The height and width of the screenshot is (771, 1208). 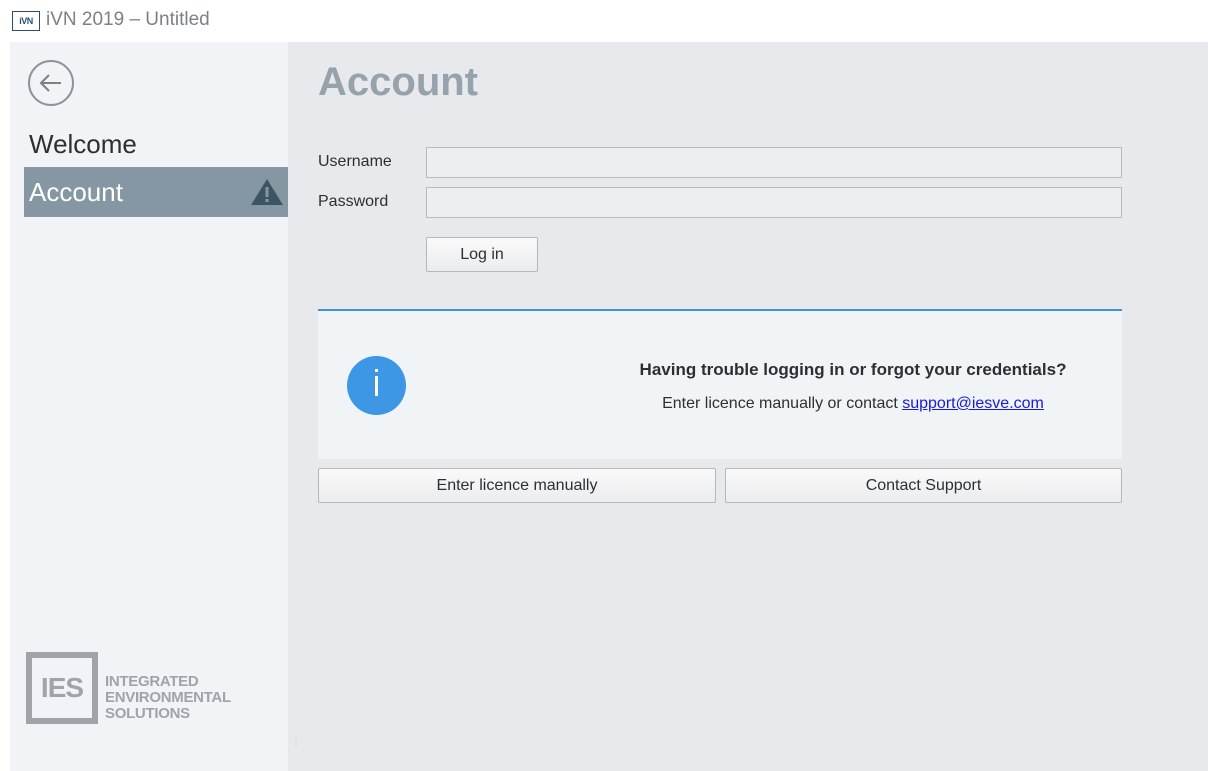 What do you see at coordinates (353, 201) in the screenshot?
I see `password-label: Password` at bounding box center [353, 201].